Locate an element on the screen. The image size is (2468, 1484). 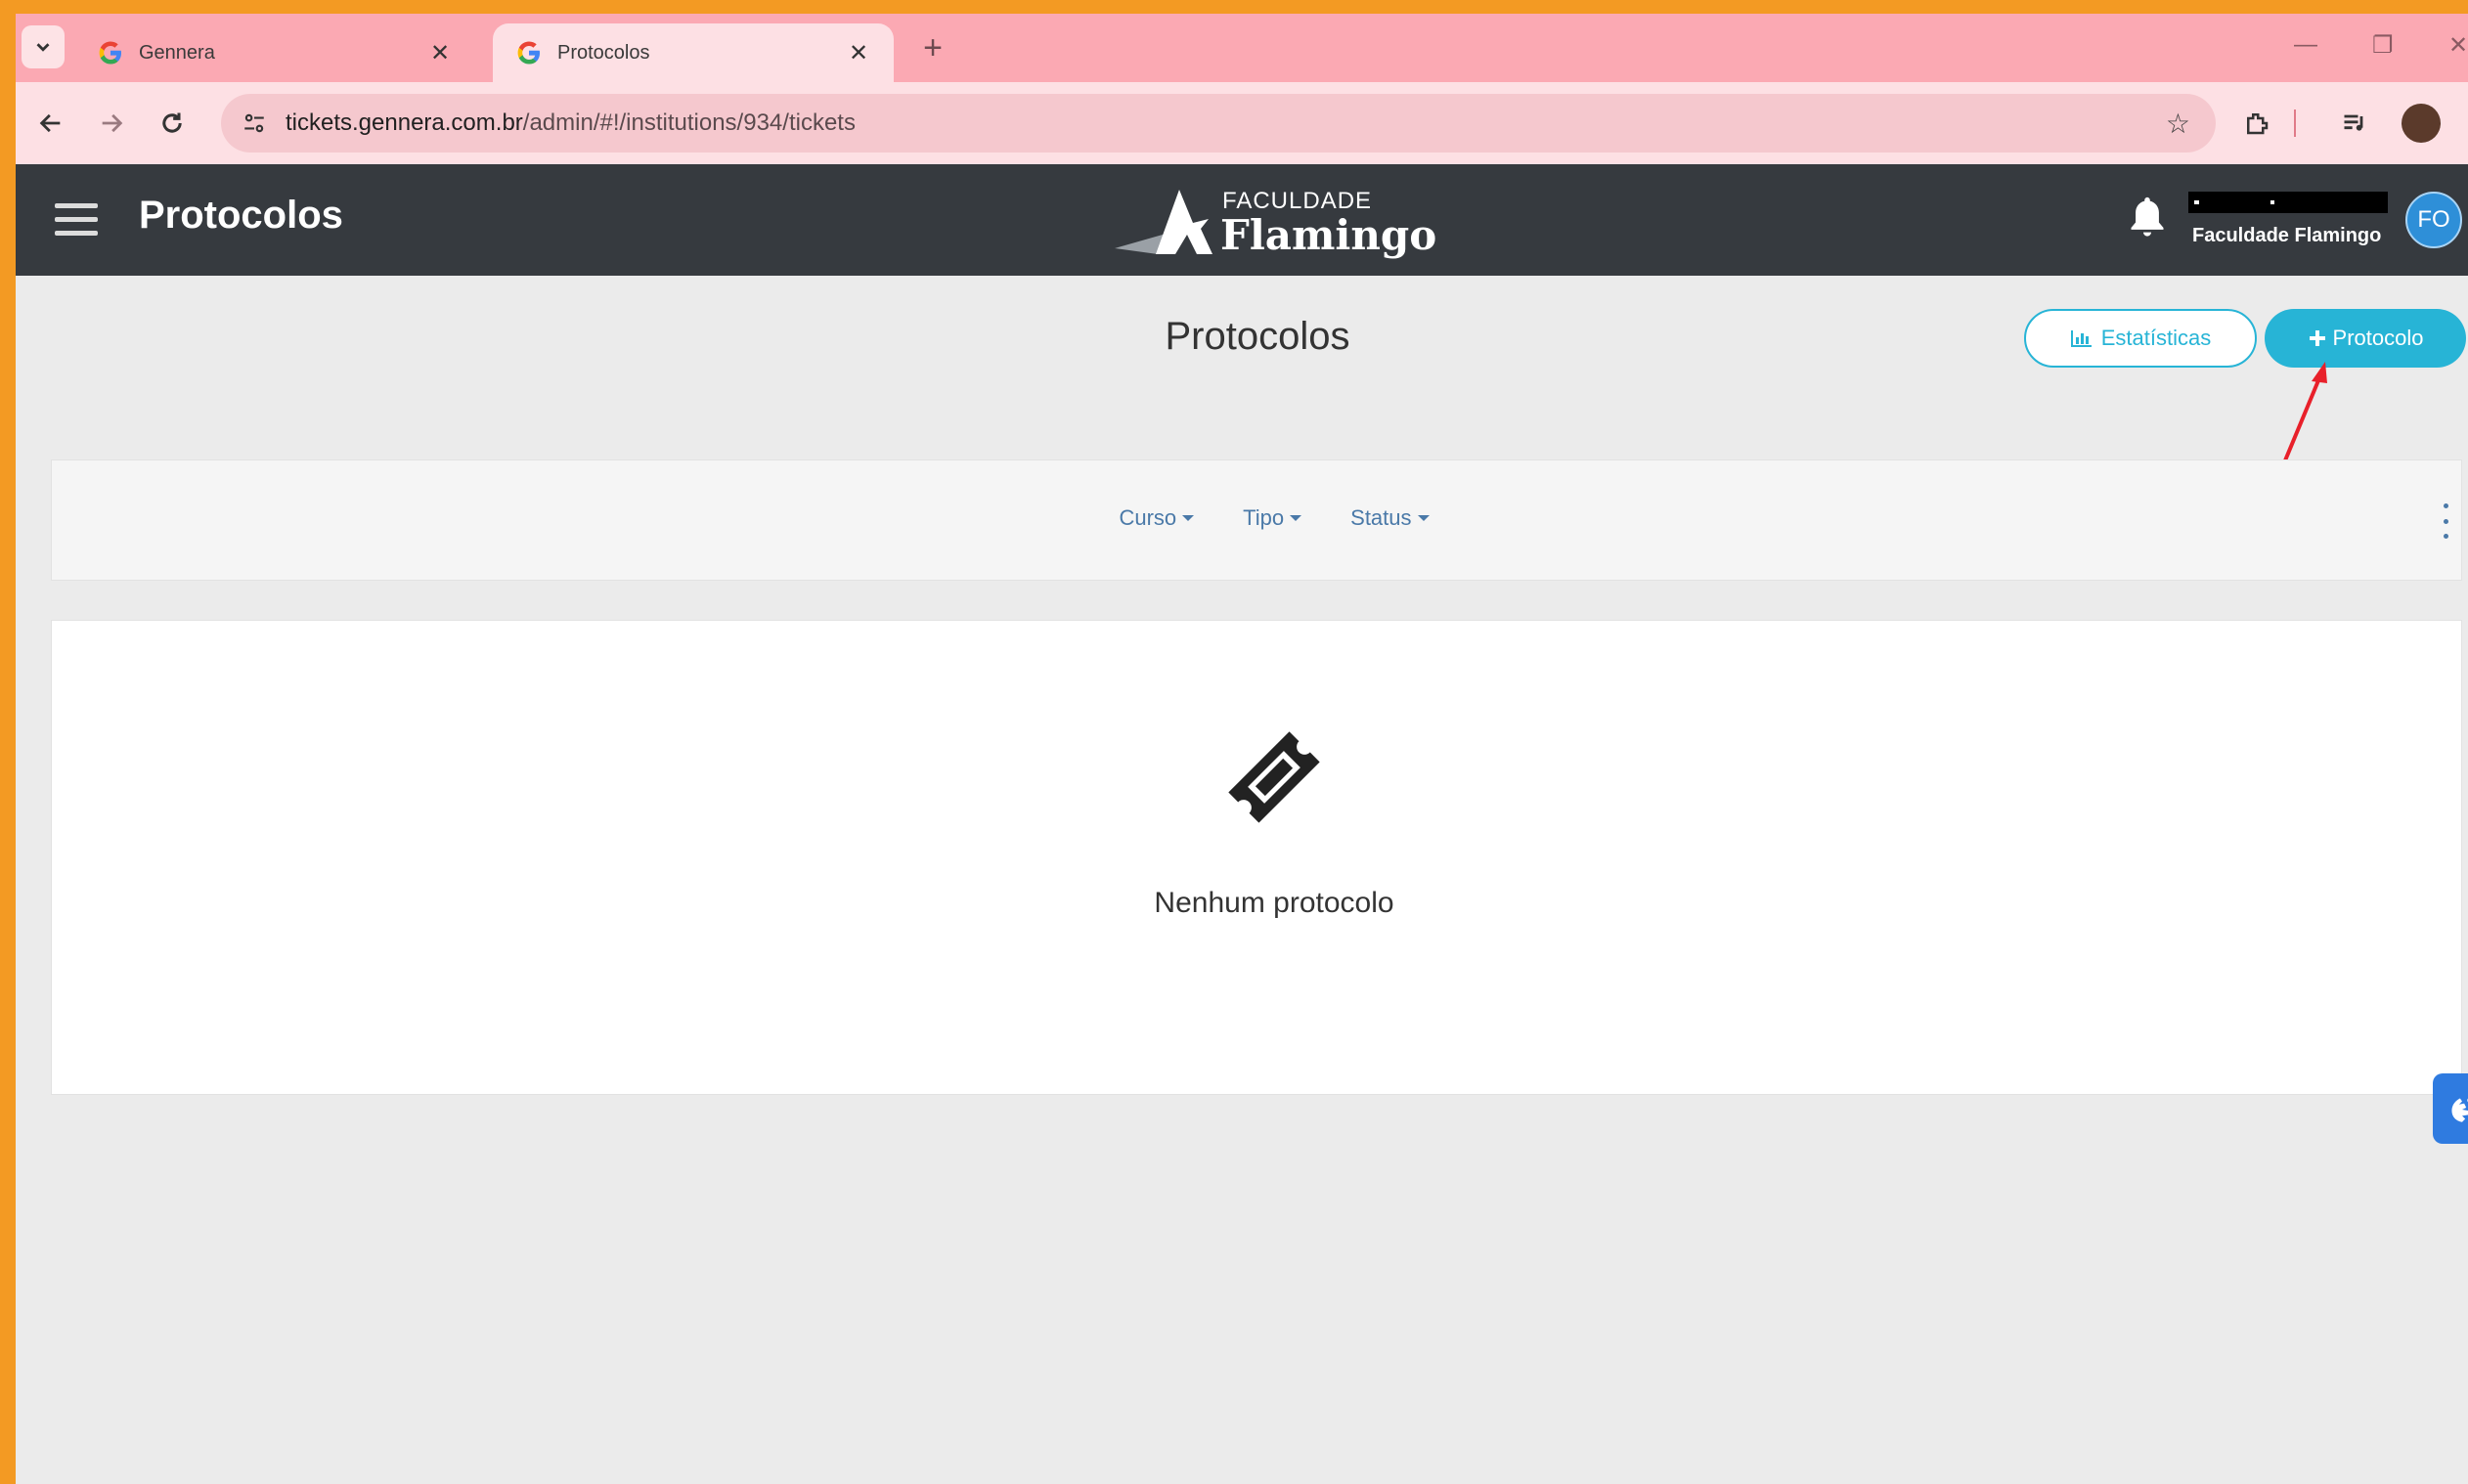
statistics-label: Estatísticas is located at coordinates (2156, 338).